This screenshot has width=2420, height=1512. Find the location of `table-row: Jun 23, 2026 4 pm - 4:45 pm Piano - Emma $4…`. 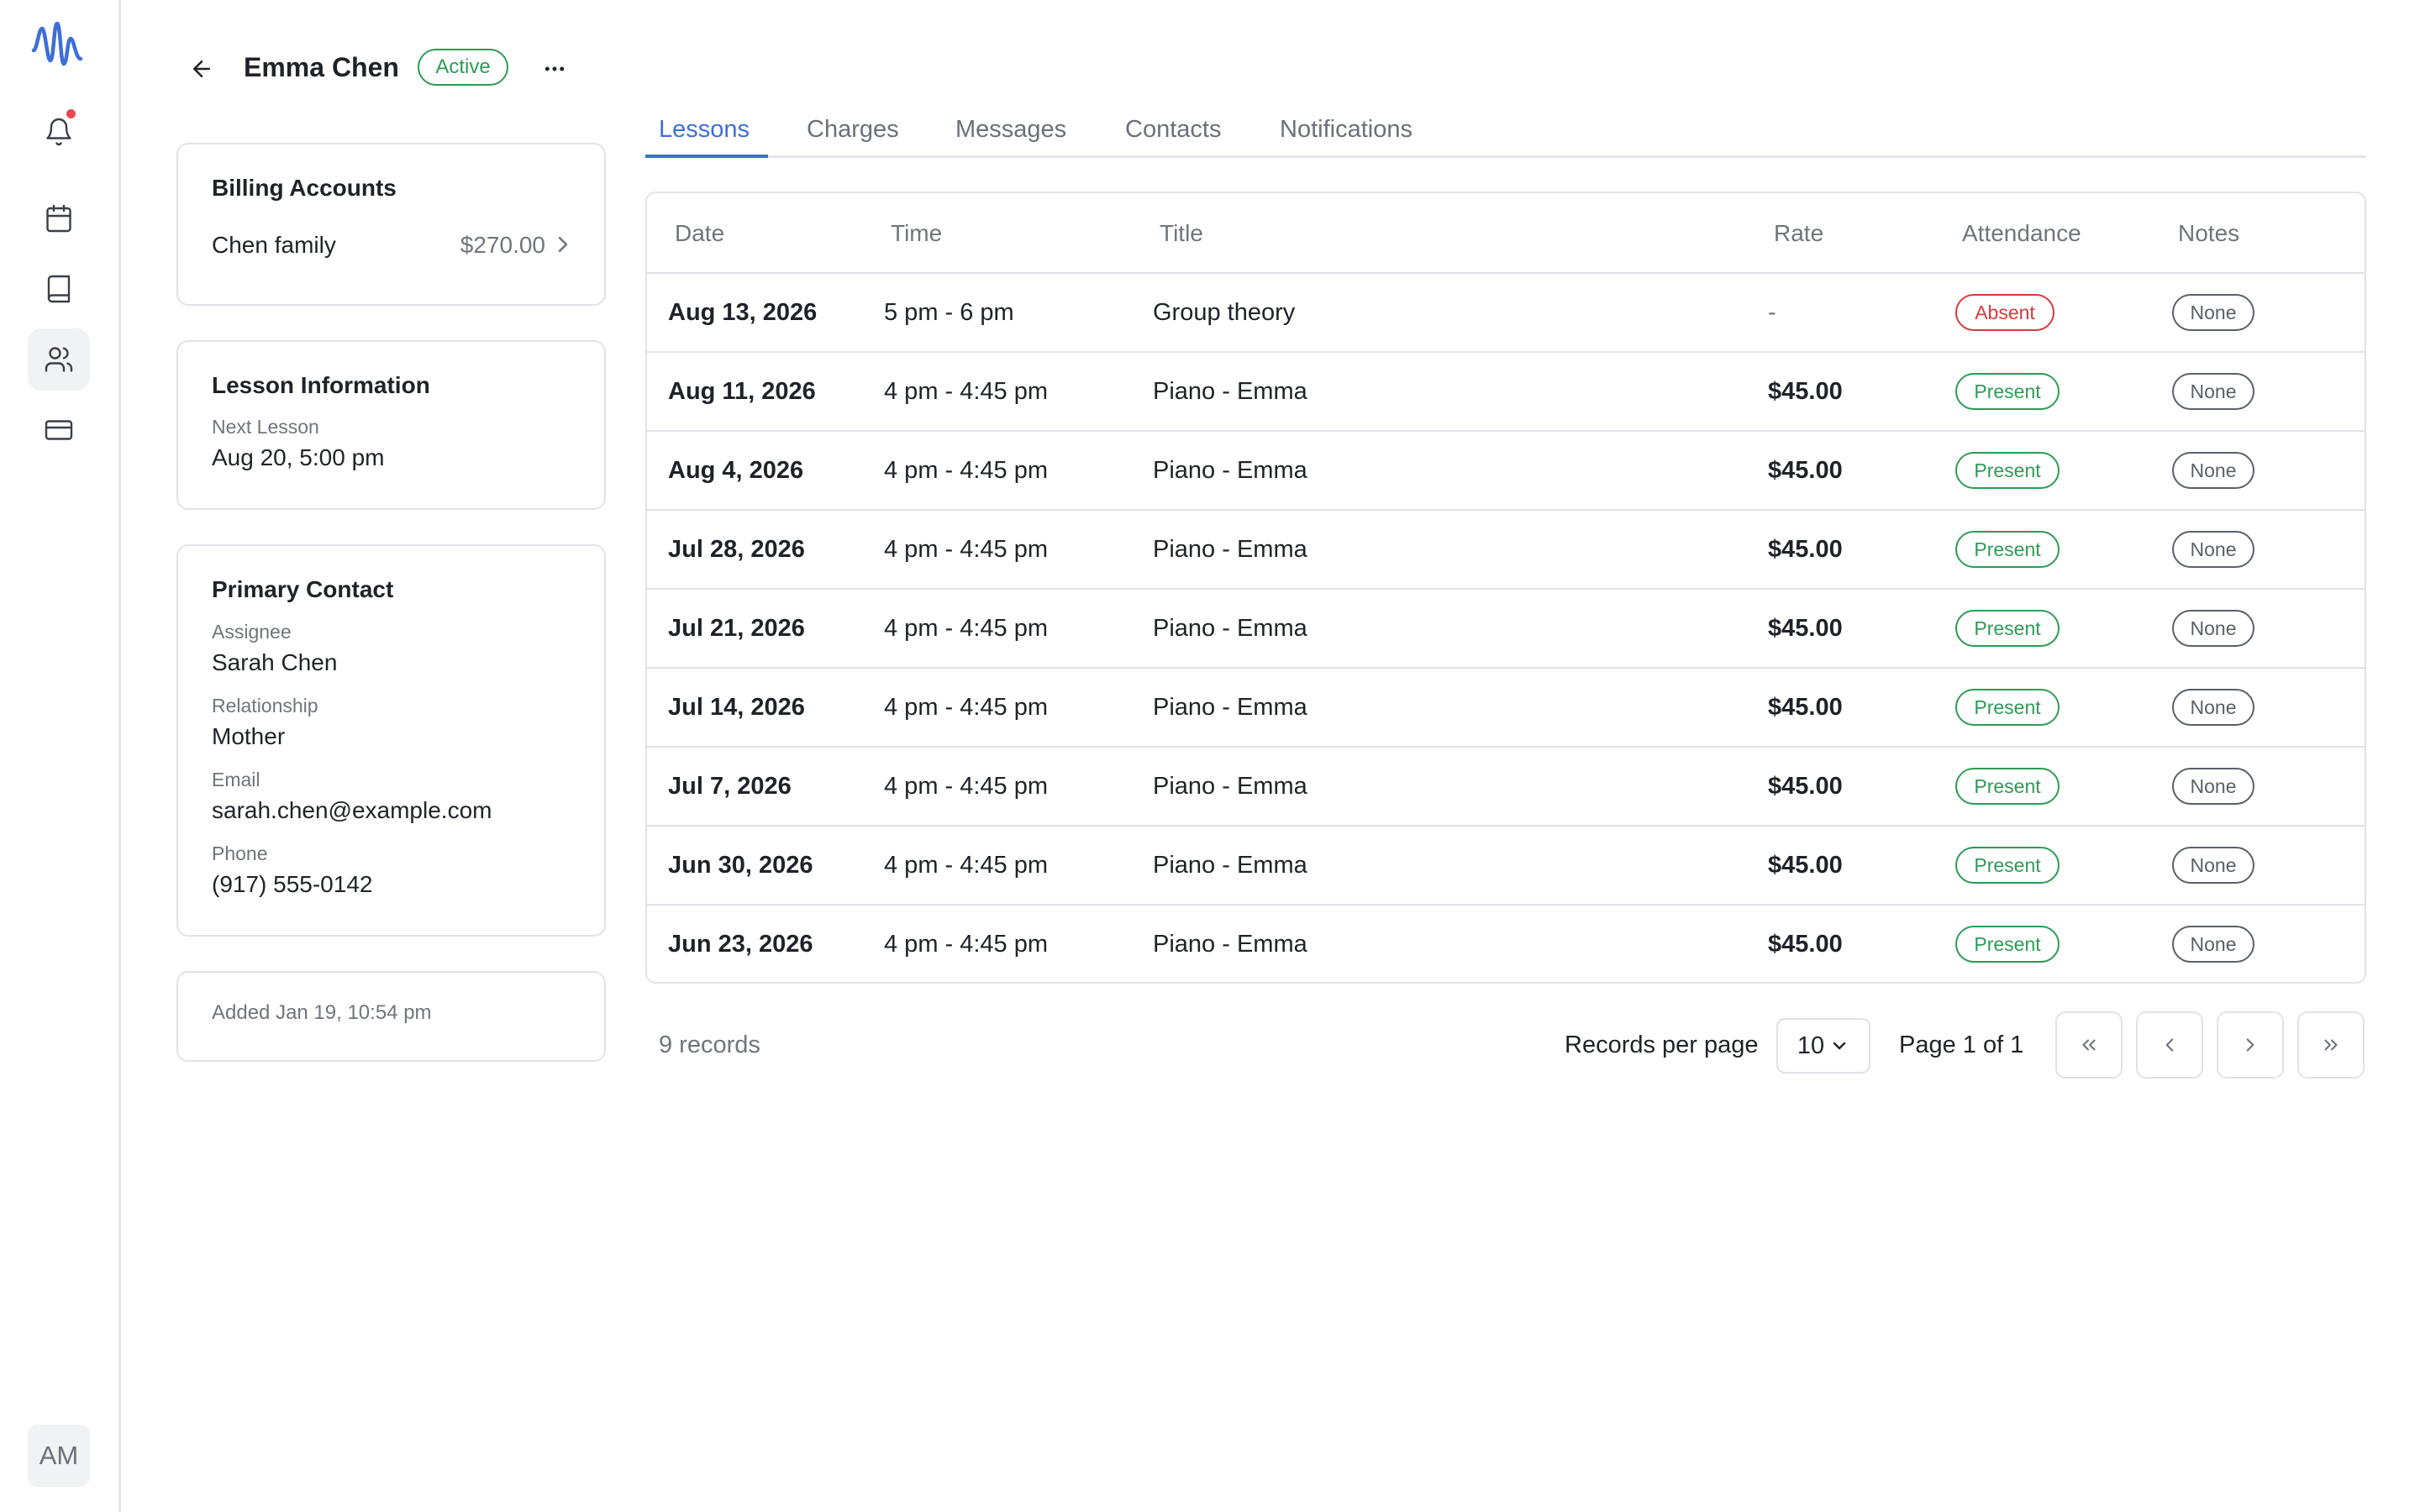

table-row: Jun 23, 2026 4 pm - 4:45 pm Piano - Emma $4… is located at coordinates (1506, 944).